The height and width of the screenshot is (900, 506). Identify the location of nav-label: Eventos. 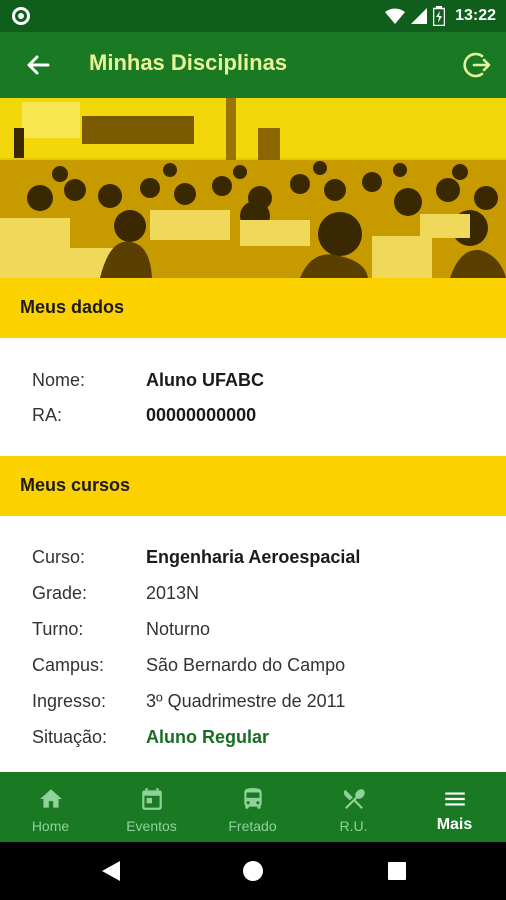
(151, 826).